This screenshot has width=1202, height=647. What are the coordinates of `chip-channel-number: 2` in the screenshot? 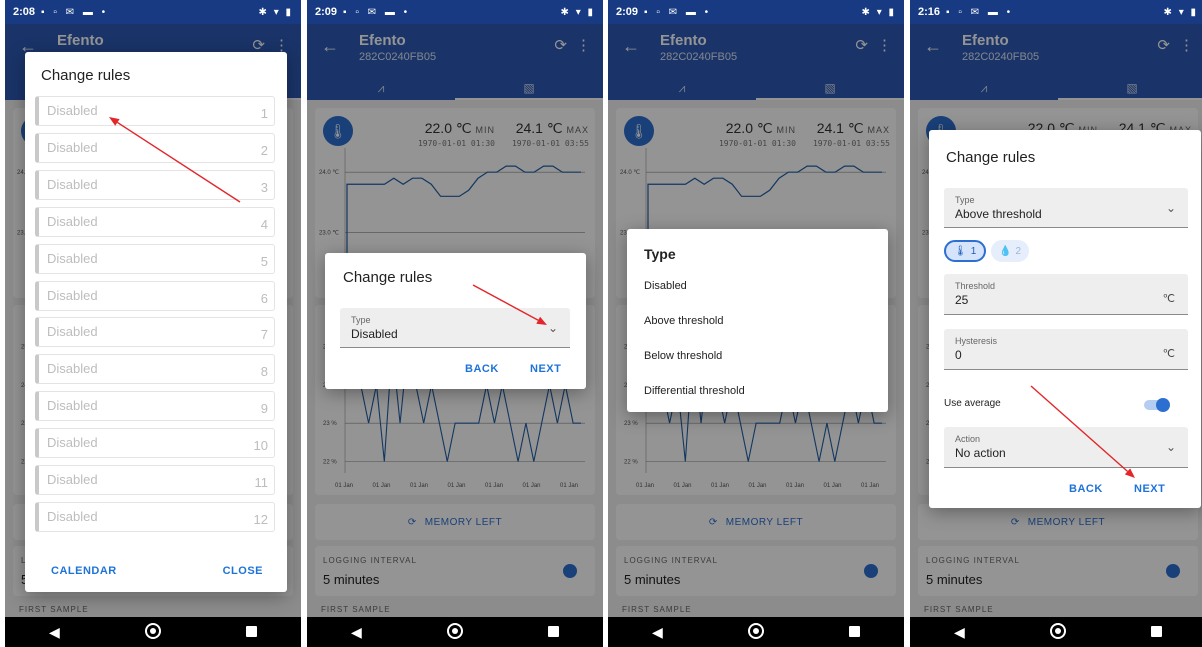 It's located at (1018, 251).